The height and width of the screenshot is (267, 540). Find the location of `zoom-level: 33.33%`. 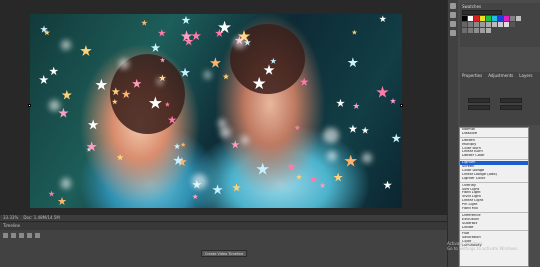

zoom-level: 33.33% is located at coordinates (10, 217).